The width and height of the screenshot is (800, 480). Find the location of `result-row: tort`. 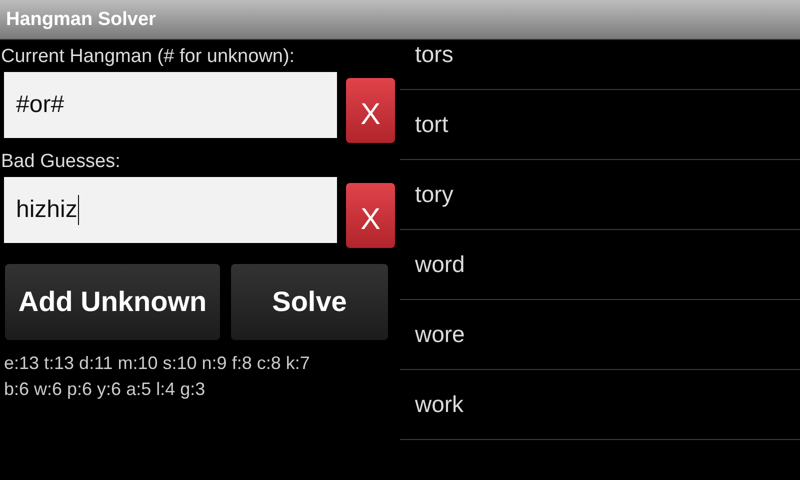

result-row: tort is located at coordinates (600, 125).